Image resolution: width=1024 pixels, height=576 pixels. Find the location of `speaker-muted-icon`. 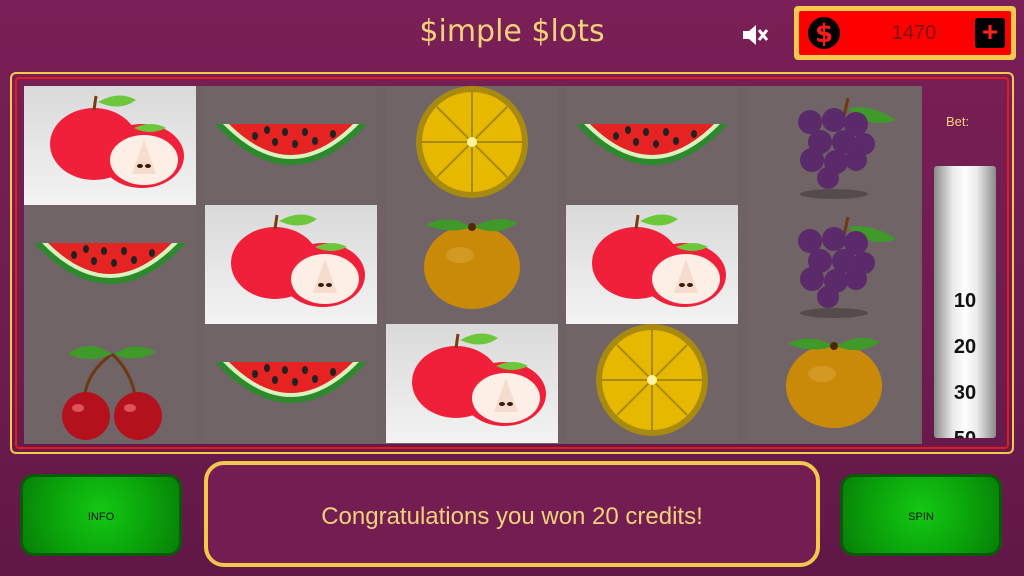

speaker-muted-icon is located at coordinates (755, 35).